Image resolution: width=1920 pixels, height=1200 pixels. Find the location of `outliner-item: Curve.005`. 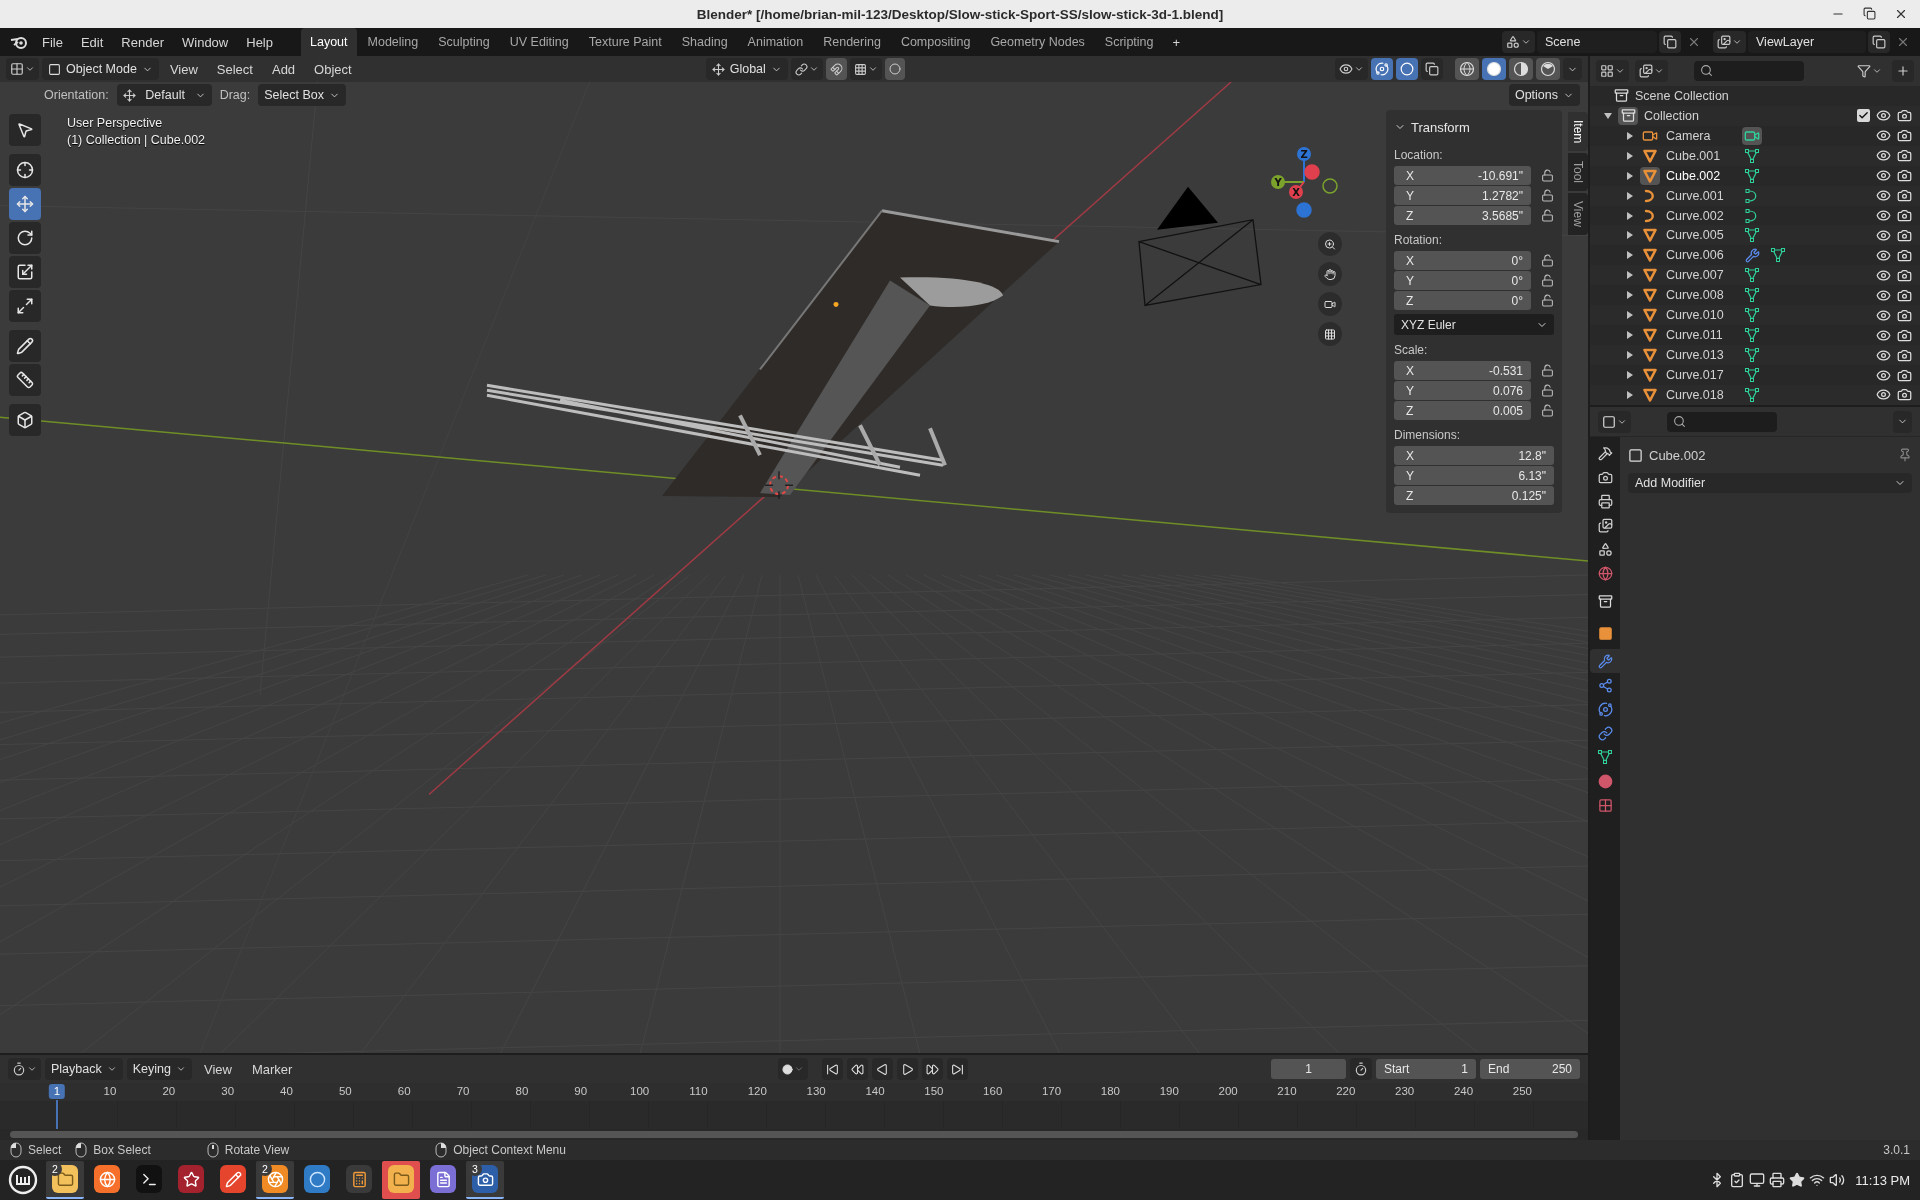

outliner-item: Curve.005 is located at coordinates (1701, 235).